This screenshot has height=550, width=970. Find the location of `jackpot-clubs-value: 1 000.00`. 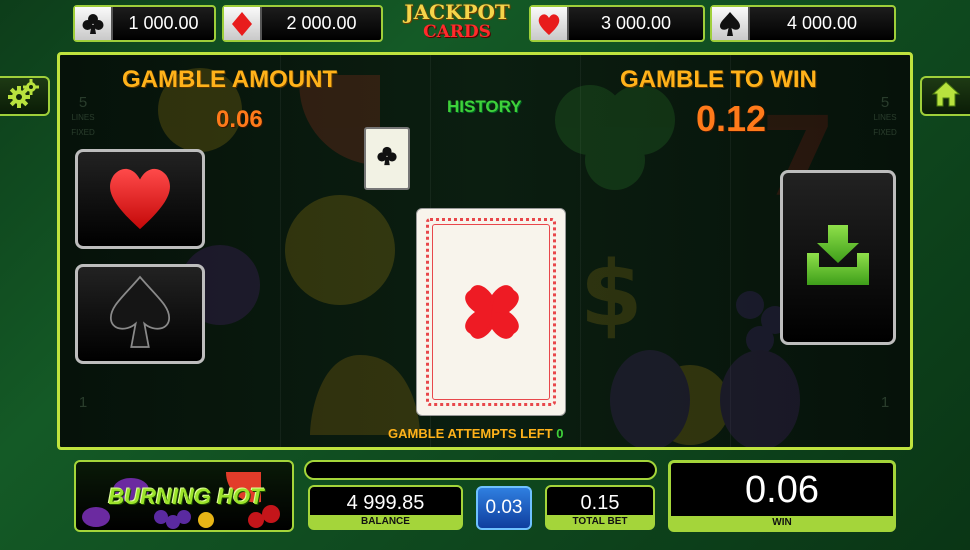

jackpot-clubs-value: 1 000.00 is located at coordinates (163, 23).